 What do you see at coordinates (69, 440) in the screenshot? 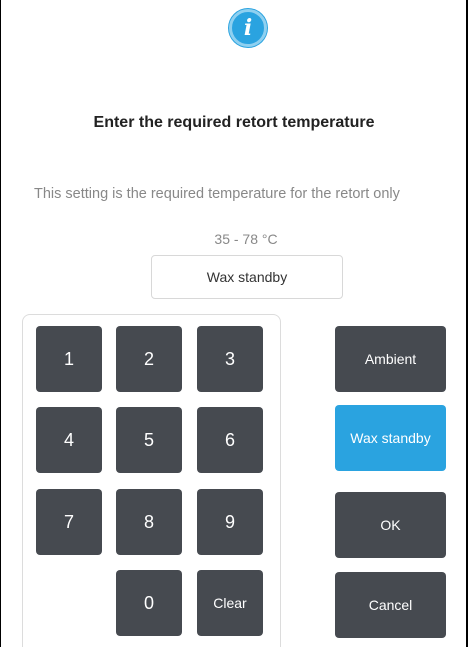
I see `key-4: 4` at bounding box center [69, 440].